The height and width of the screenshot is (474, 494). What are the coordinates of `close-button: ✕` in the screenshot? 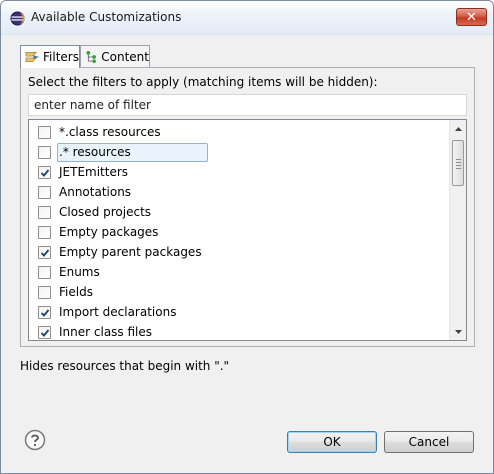 It's located at (471, 17).